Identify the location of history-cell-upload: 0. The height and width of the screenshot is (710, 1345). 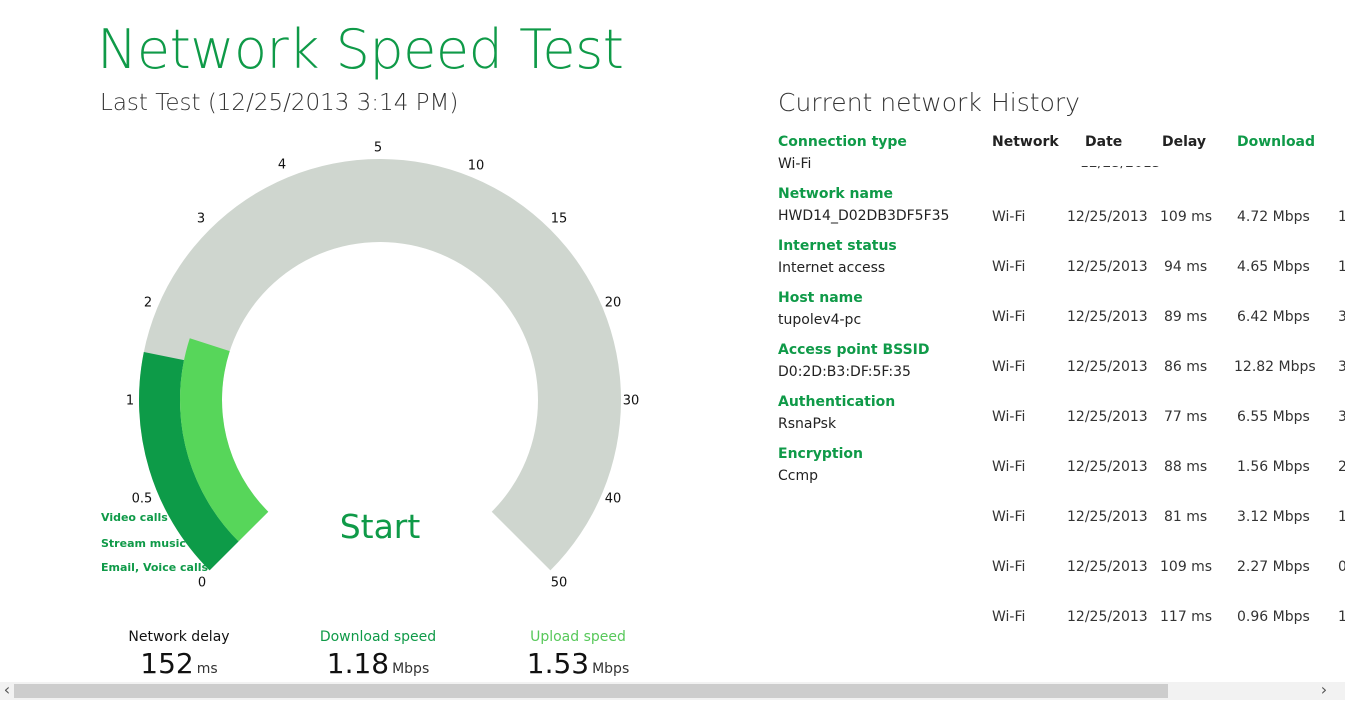
(1341, 567).